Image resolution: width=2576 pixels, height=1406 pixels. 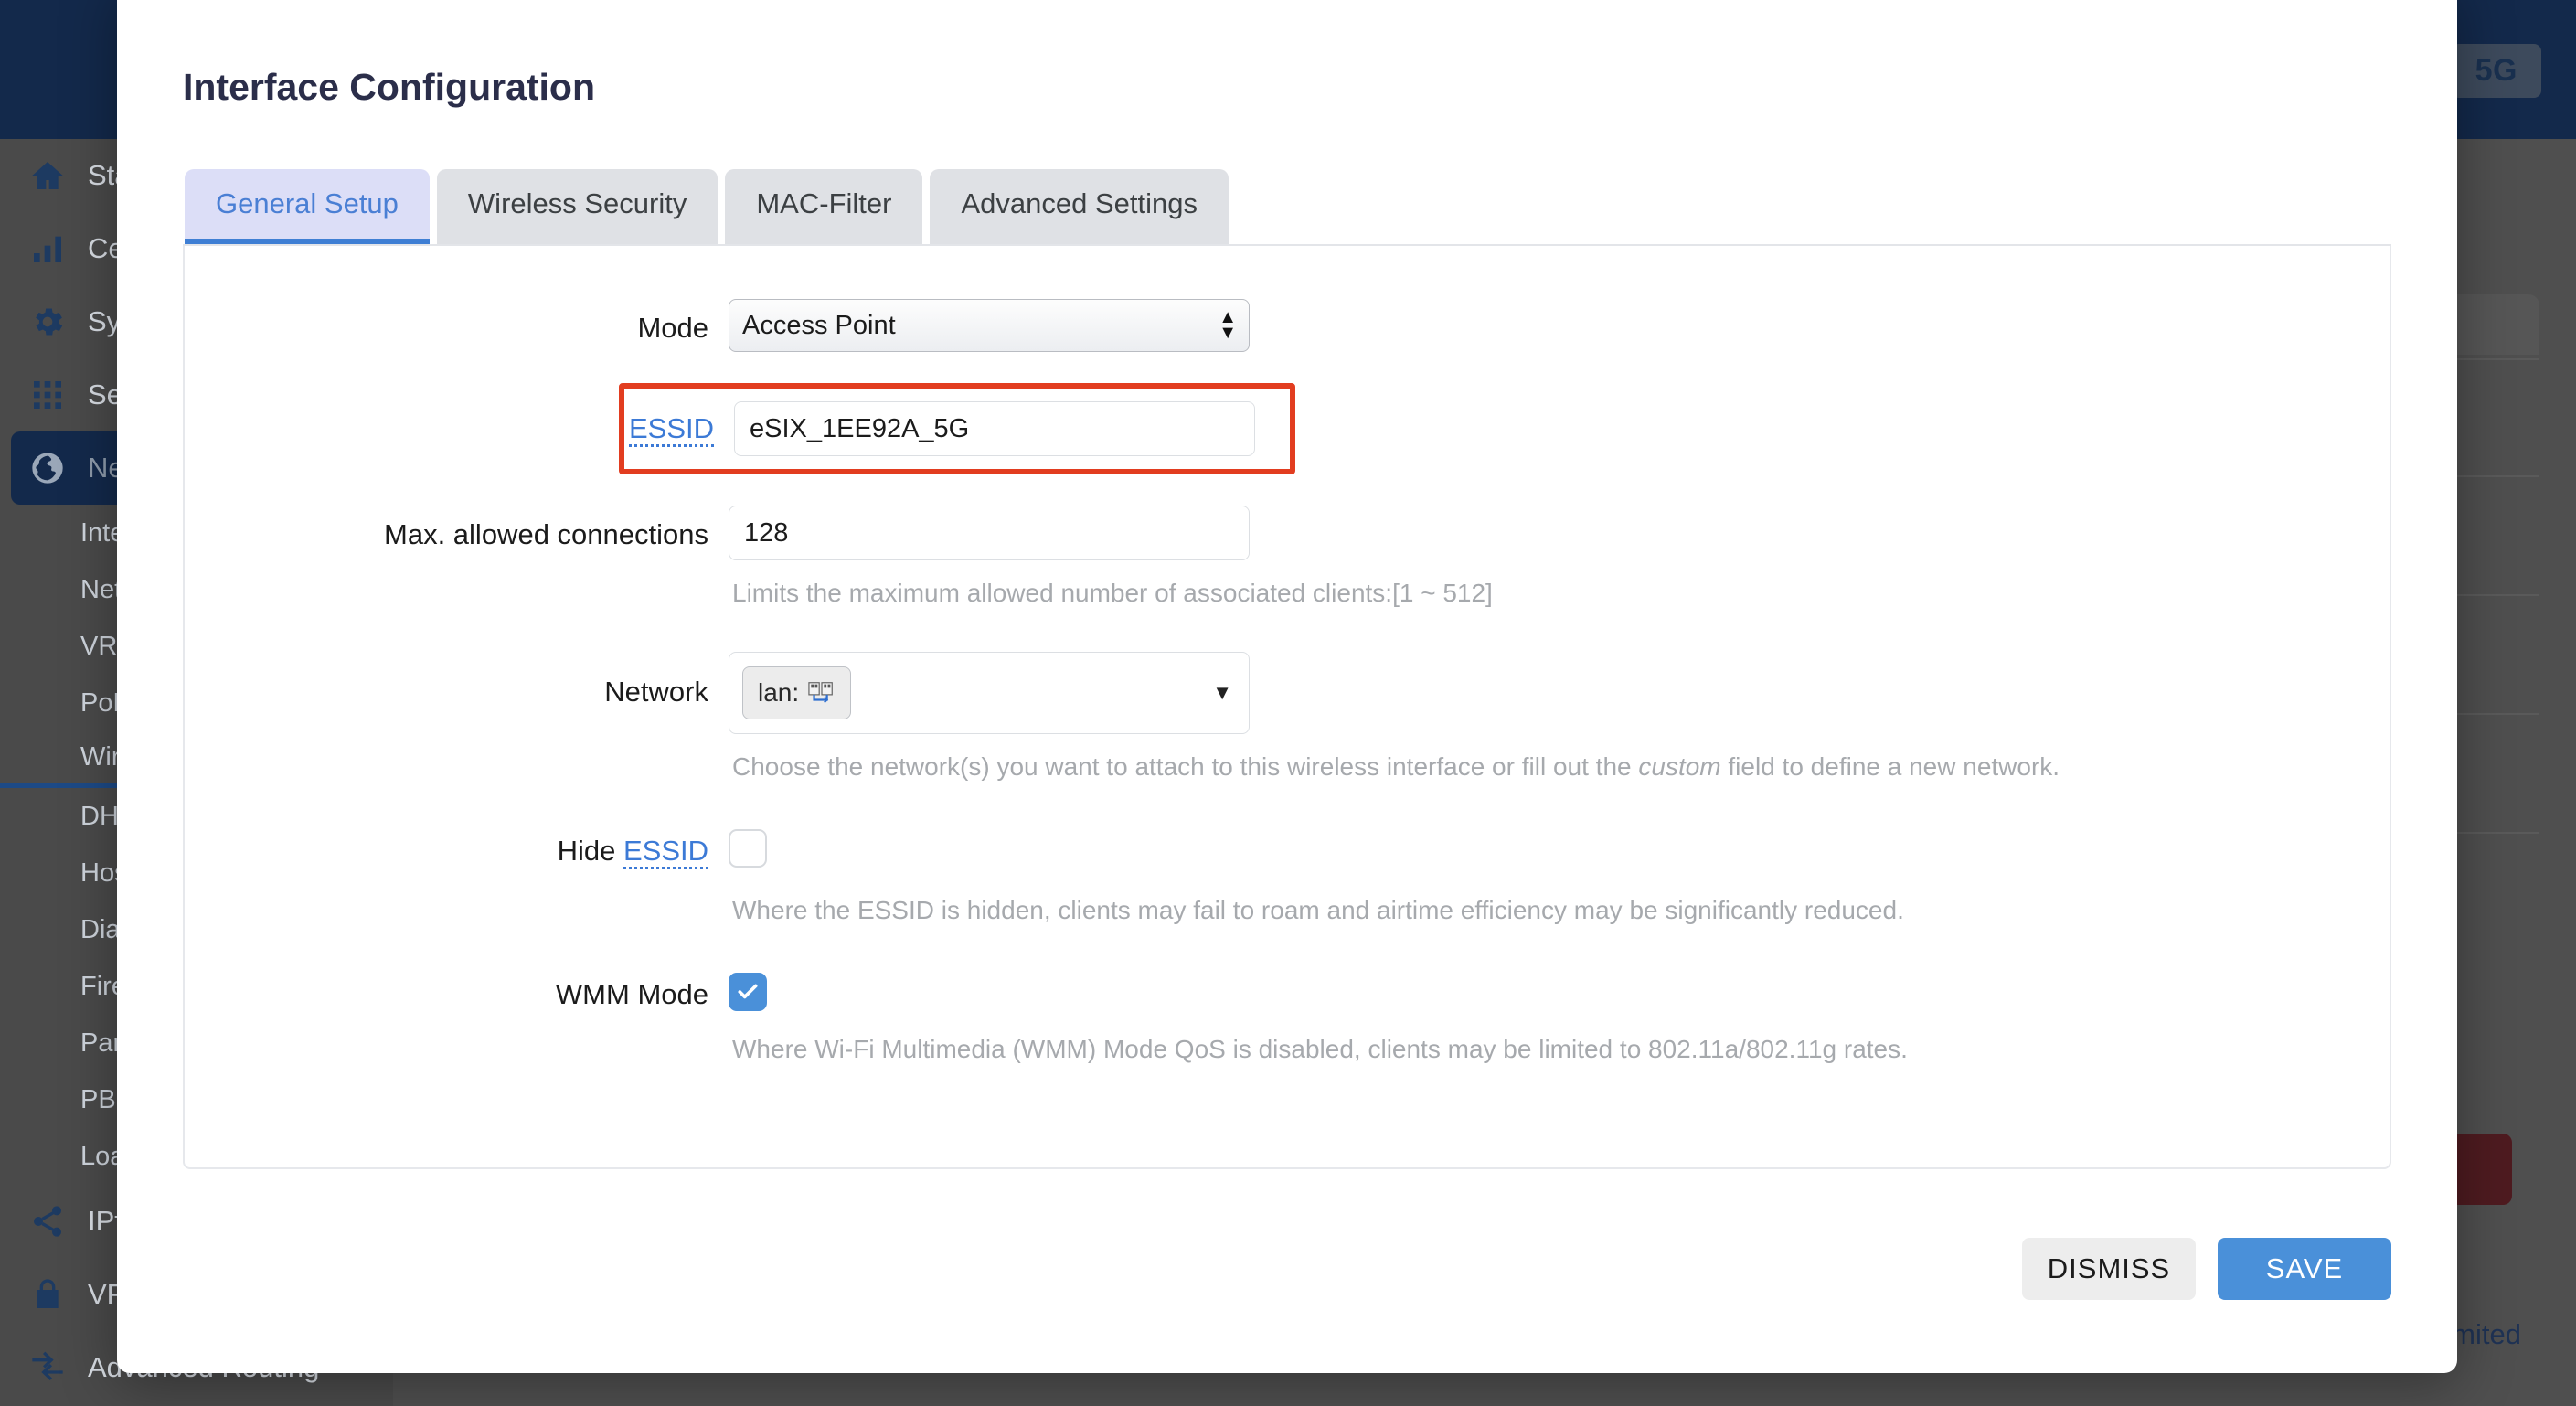 I want to click on wmm-mode-checkbox, so click(x=748, y=992).